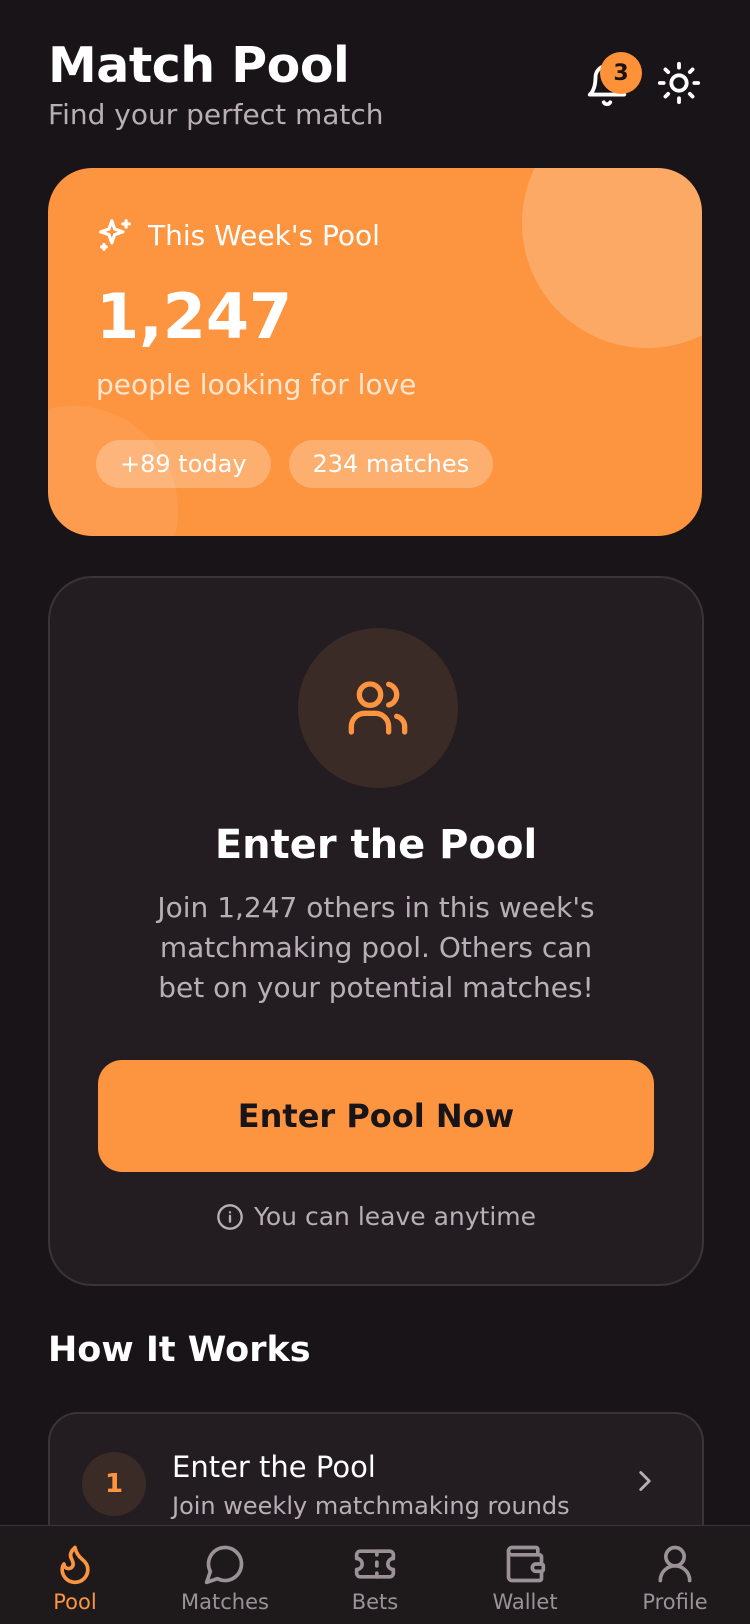 The width and height of the screenshot is (750, 1624). I want to click on chat-bubble-icon, so click(224, 1565).